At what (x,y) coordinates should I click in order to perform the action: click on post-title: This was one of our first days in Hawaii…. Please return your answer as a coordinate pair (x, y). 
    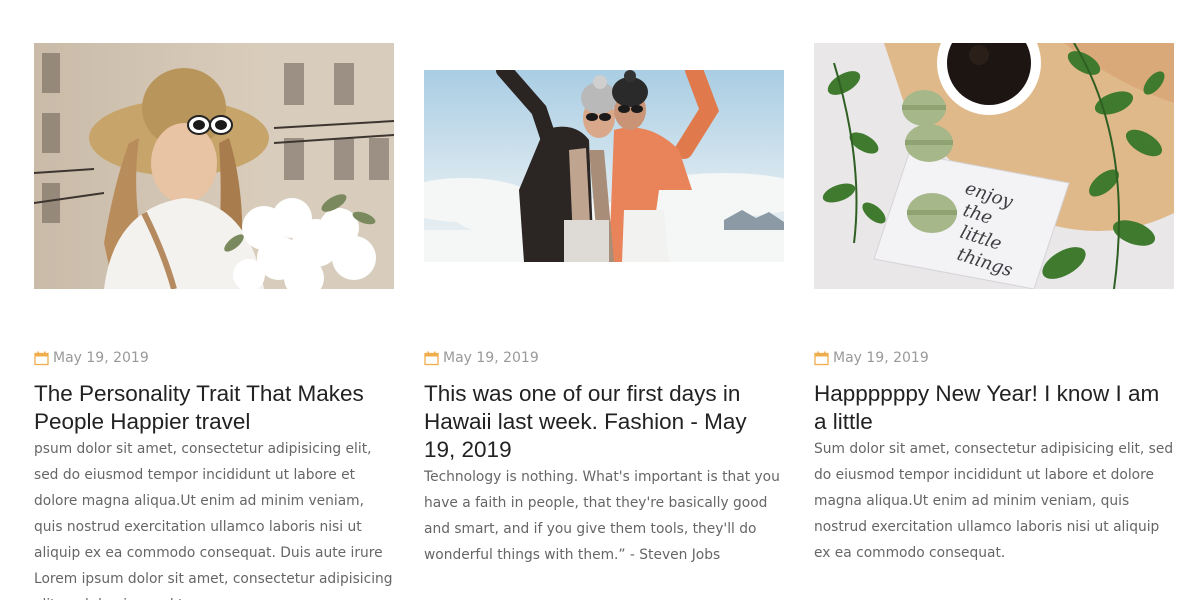
    Looking at the image, I should click on (604, 422).